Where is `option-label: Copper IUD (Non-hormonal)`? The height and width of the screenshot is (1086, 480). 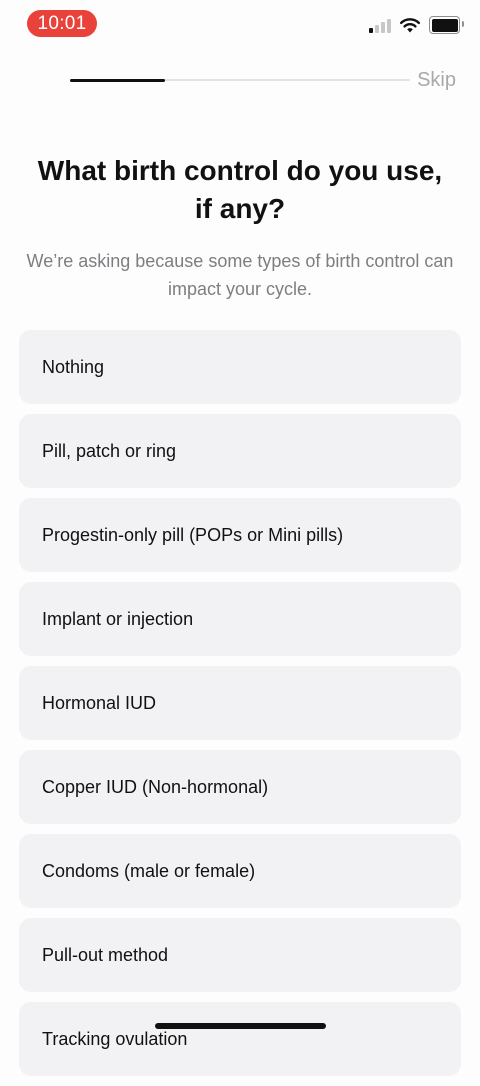
option-label: Copper IUD (Non-hormonal) is located at coordinates (155, 786).